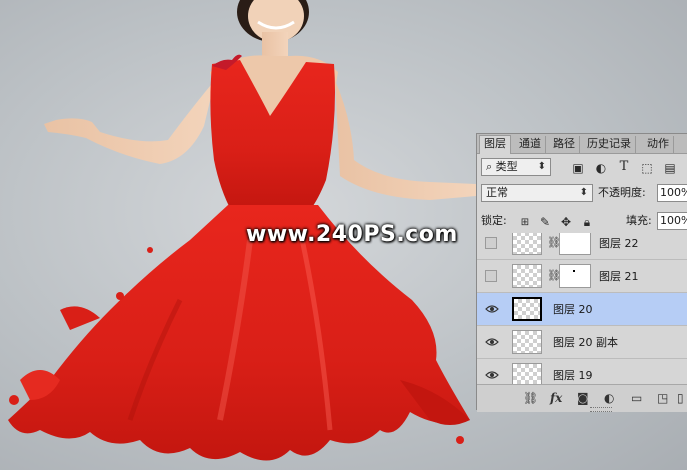  Describe the element at coordinates (573, 375) in the screenshot. I see `layer-name: 图层 19` at that location.